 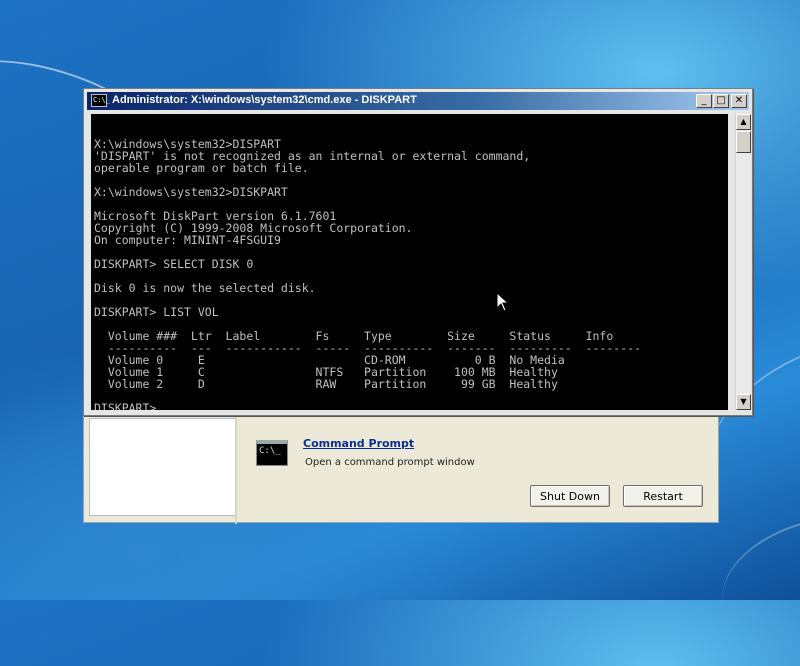 What do you see at coordinates (174, 264) in the screenshot?
I see `console-line: DISKPART> SELECT DISK 0` at bounding box center [174, 264].